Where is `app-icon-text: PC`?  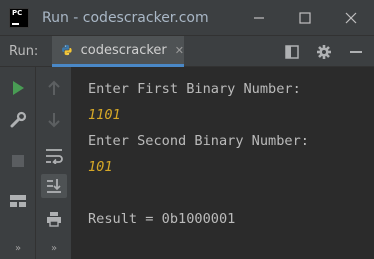
app-icon-text: PC is located at coordinates (17, 12).